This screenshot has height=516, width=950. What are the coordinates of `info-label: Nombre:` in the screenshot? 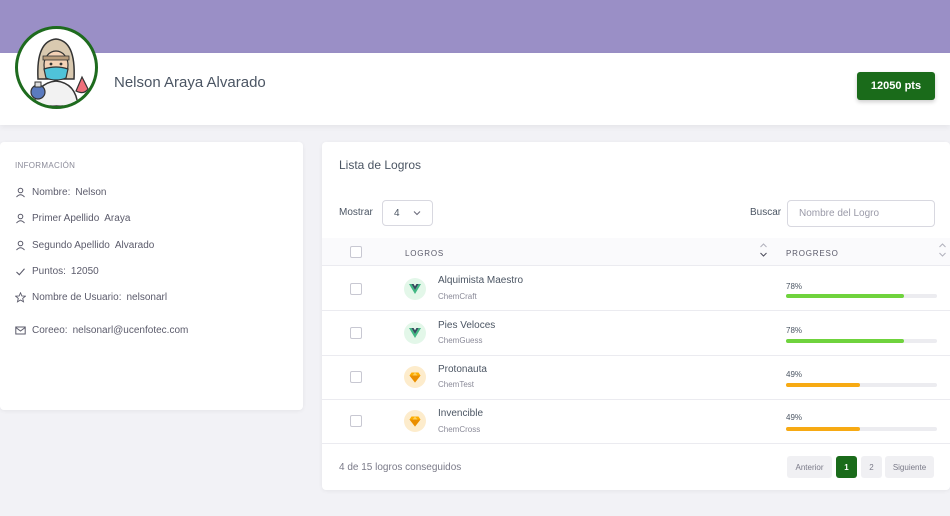 It's located at (51, 192).